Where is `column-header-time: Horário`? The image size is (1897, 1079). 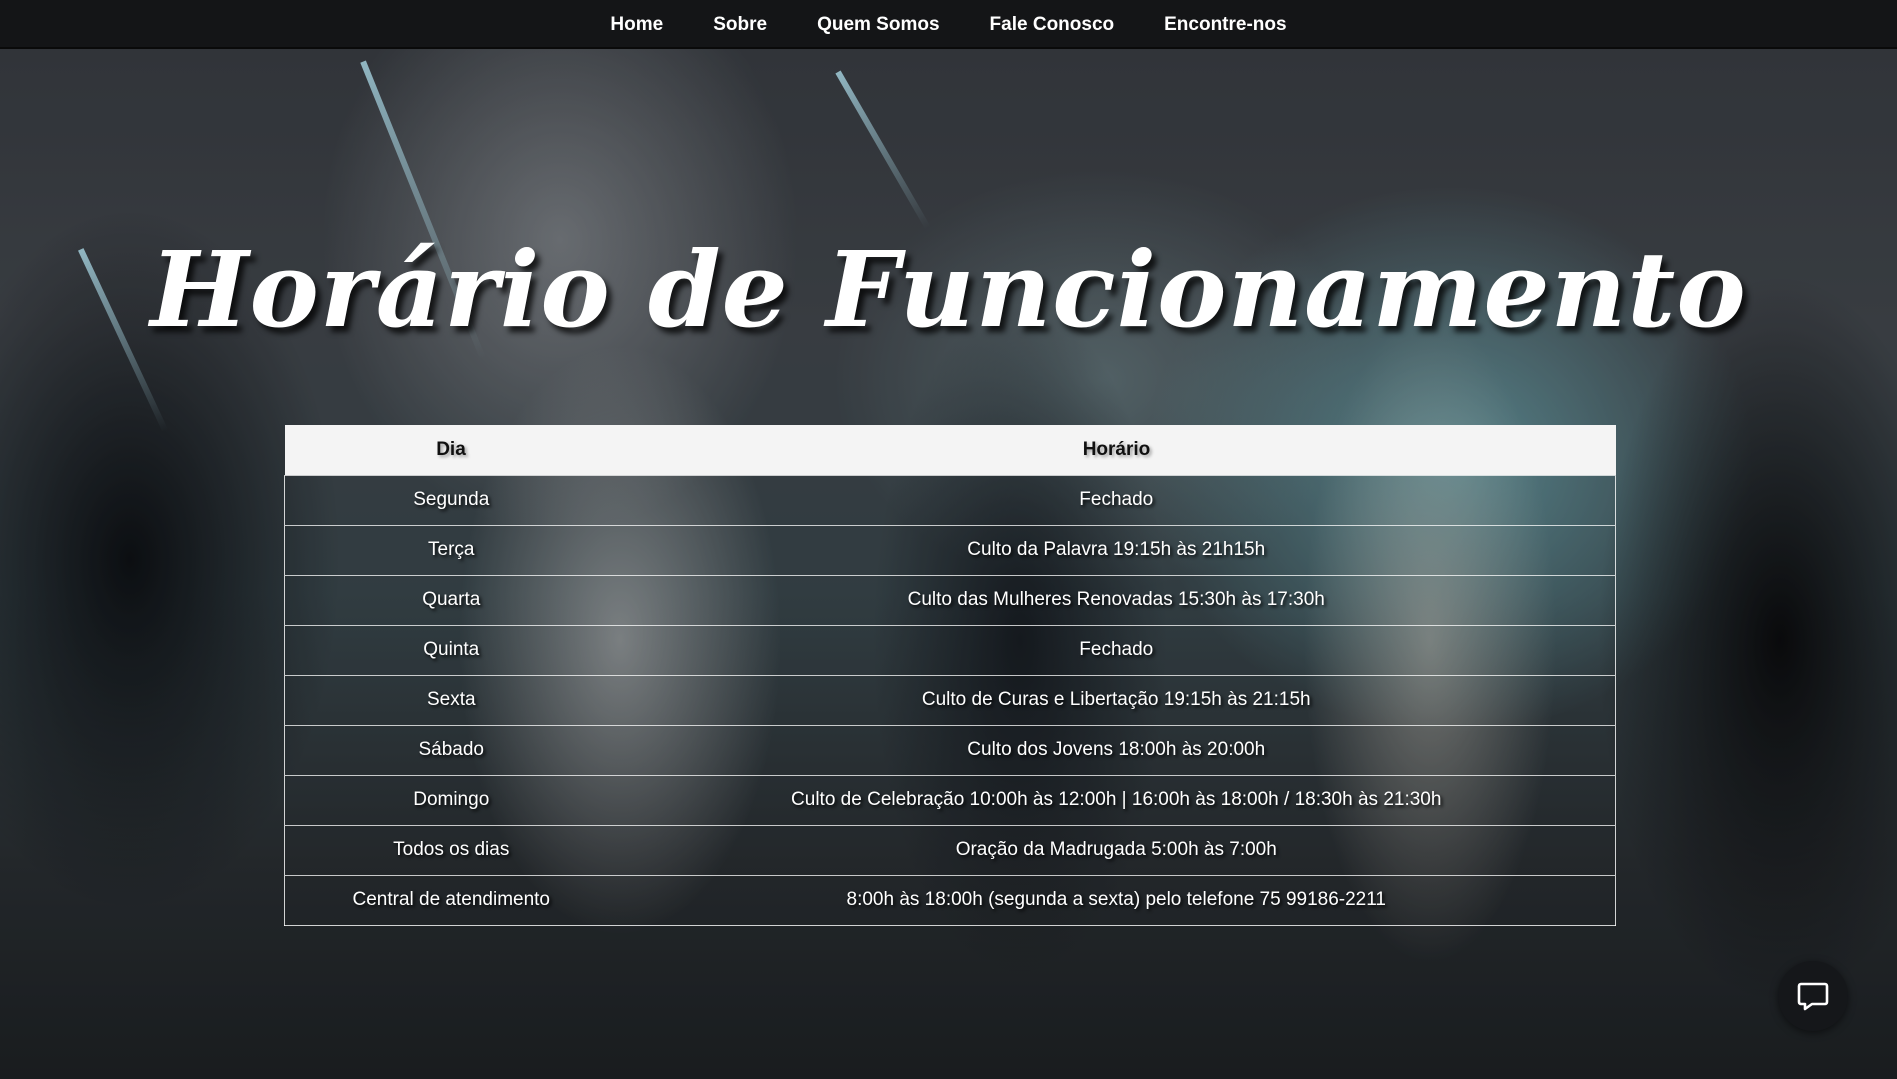 column-header-time: Horário is located at coordinates (1116, 450).